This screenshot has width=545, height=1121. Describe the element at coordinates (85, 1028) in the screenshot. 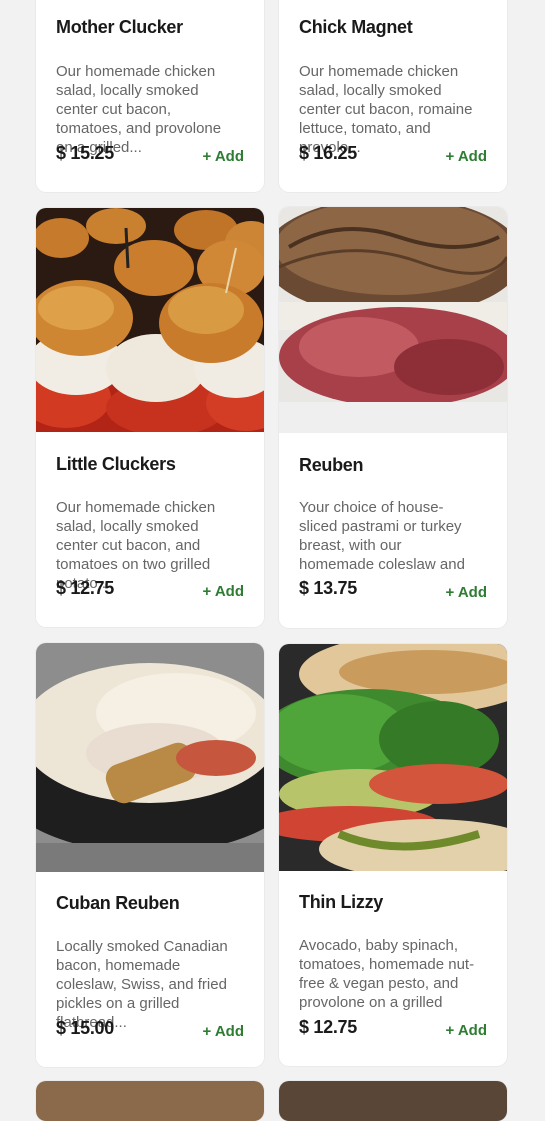

I see `item-price: $ 15.00` at that location.